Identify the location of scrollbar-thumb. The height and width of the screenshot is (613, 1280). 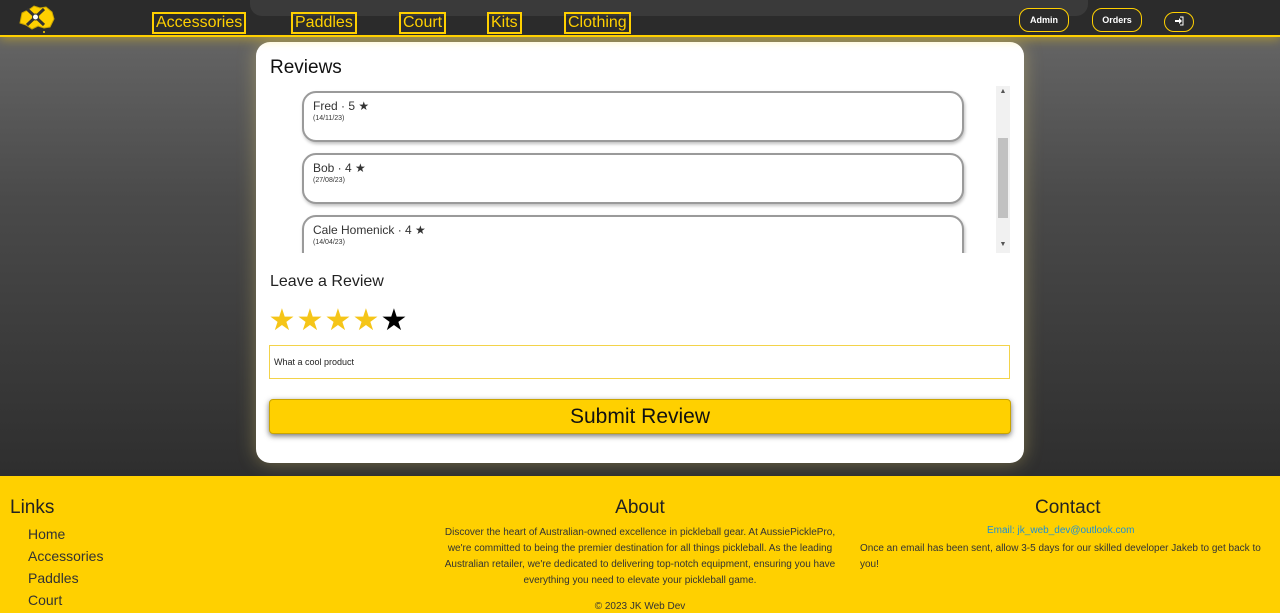
(1003, 178).